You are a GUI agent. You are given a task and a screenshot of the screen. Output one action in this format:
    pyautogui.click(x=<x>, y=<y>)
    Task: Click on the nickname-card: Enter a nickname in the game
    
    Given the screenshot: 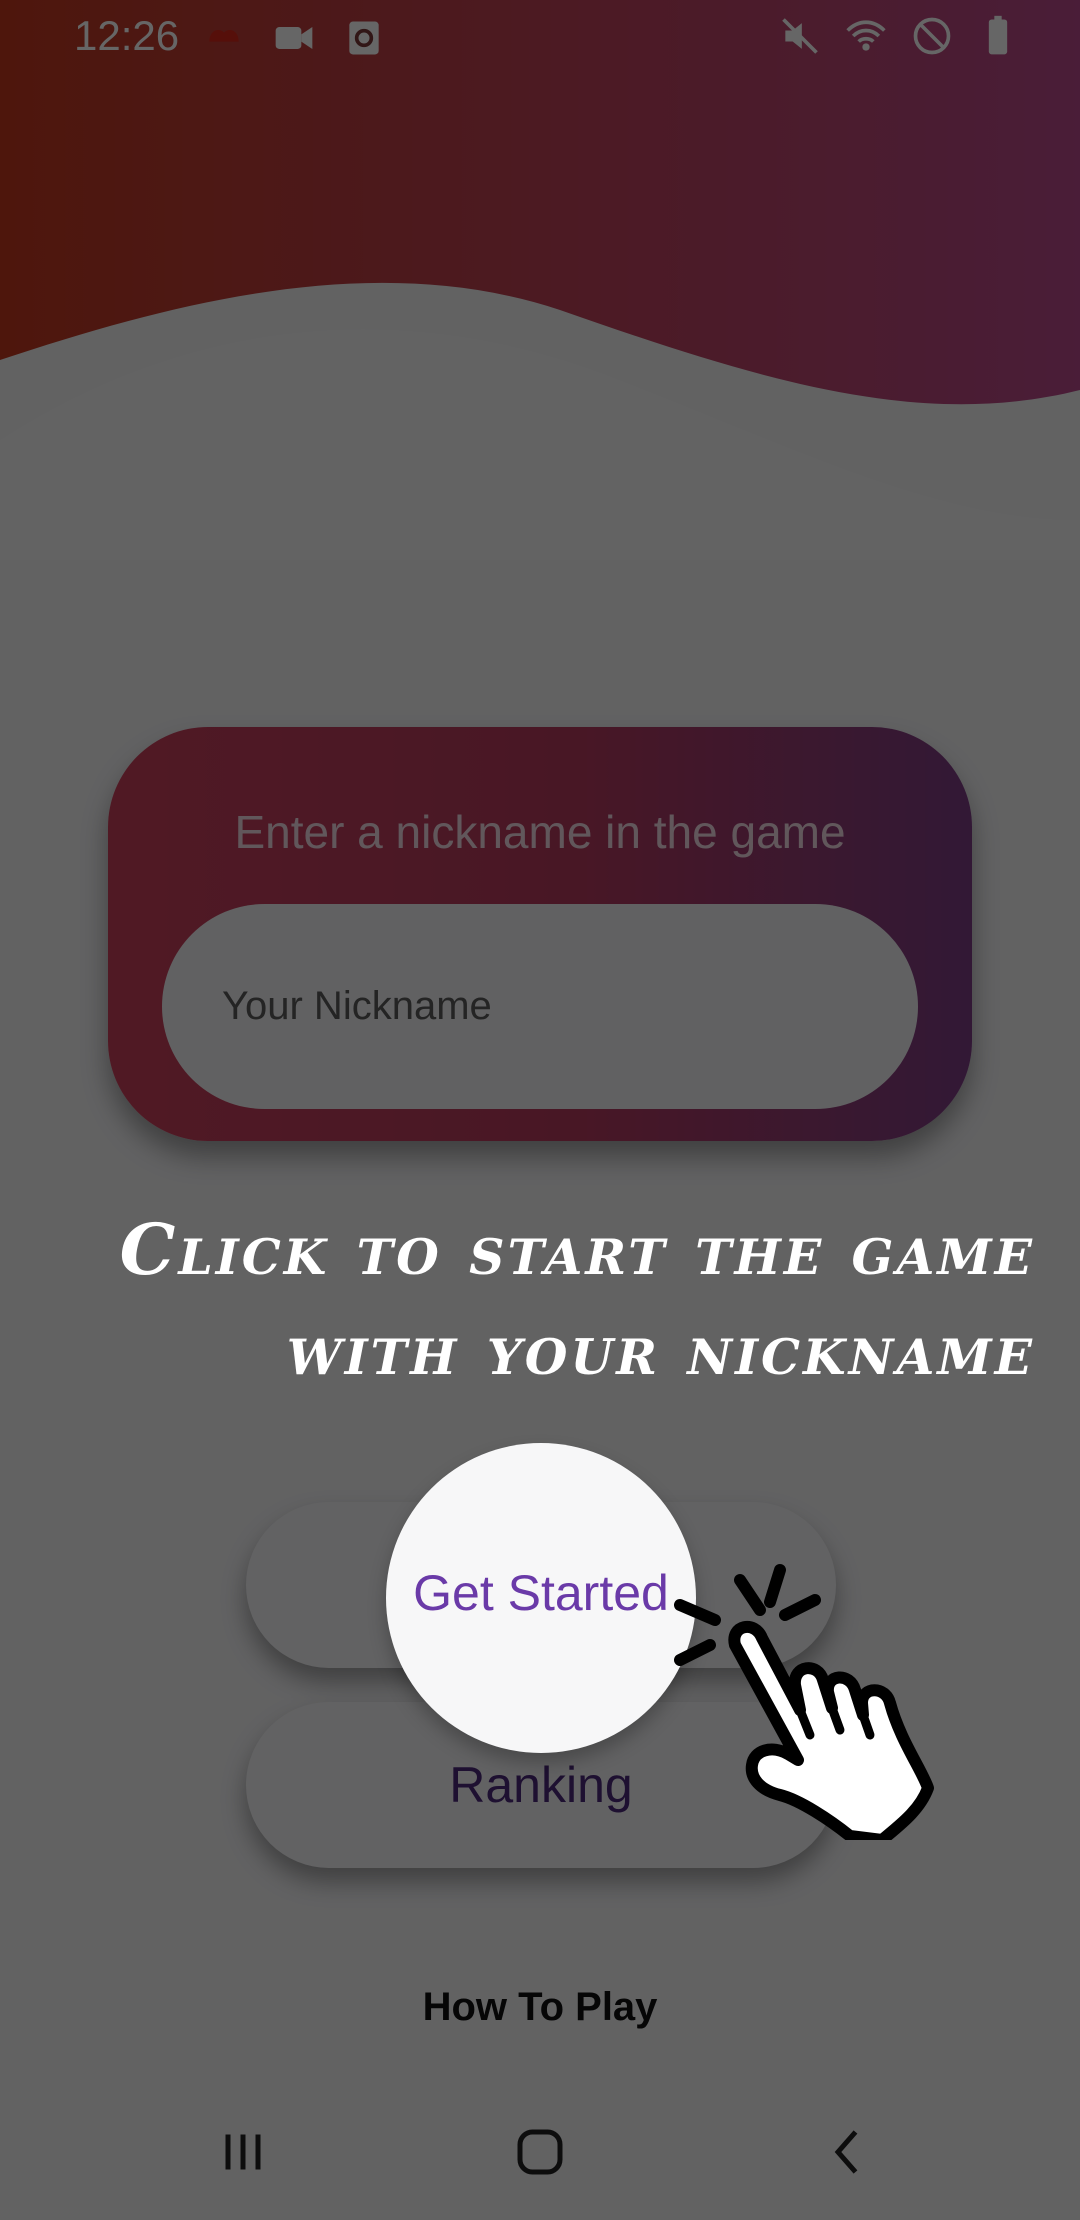 What is the action you would take?
    pyautogui.click(x=540, y=934)
    